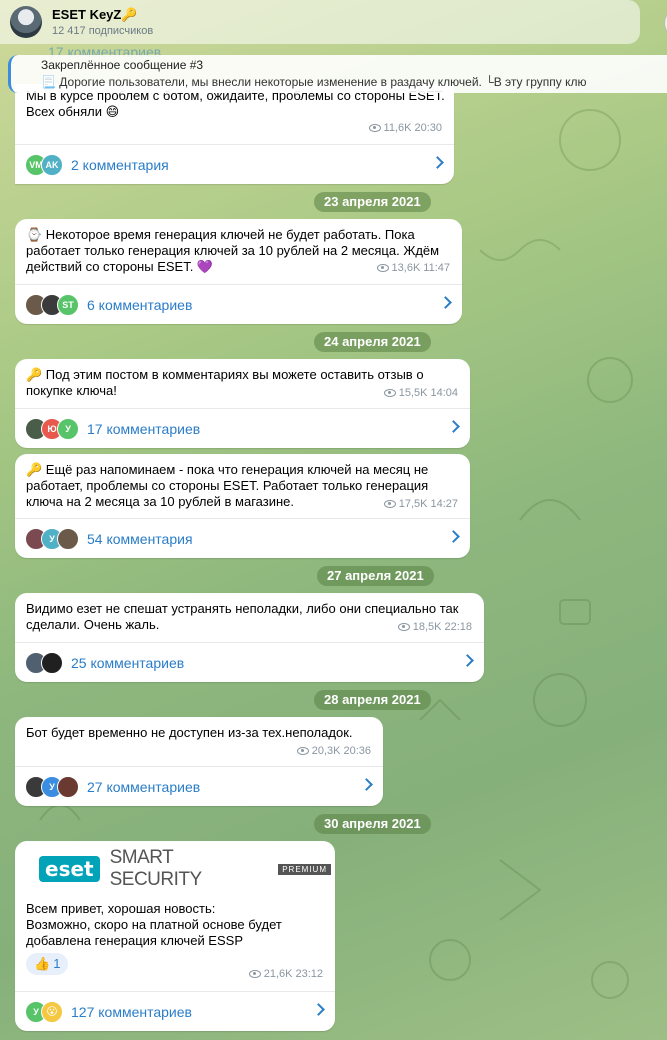 The image size is (667, 1040). I want to click on comments-button: У 😮 127 комментариев, so click(175, 1011).